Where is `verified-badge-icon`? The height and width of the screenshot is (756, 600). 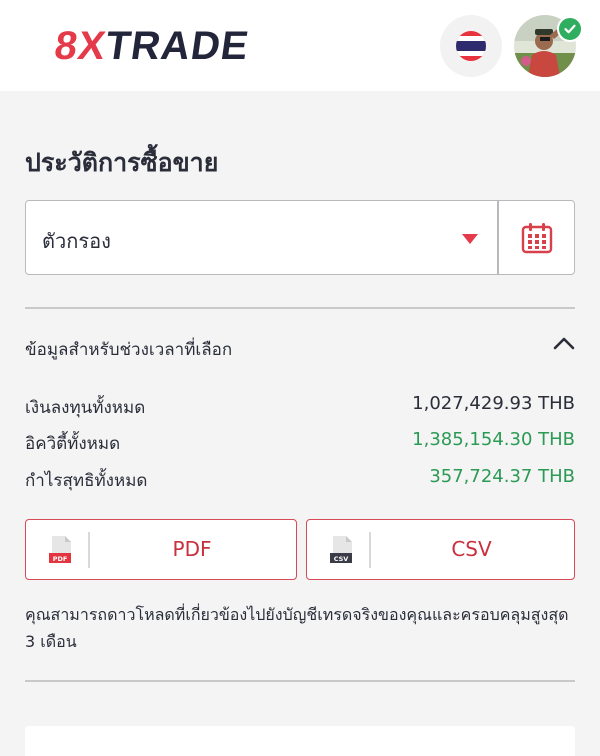 verified-badge-icon is located at coordinates (570, 29).